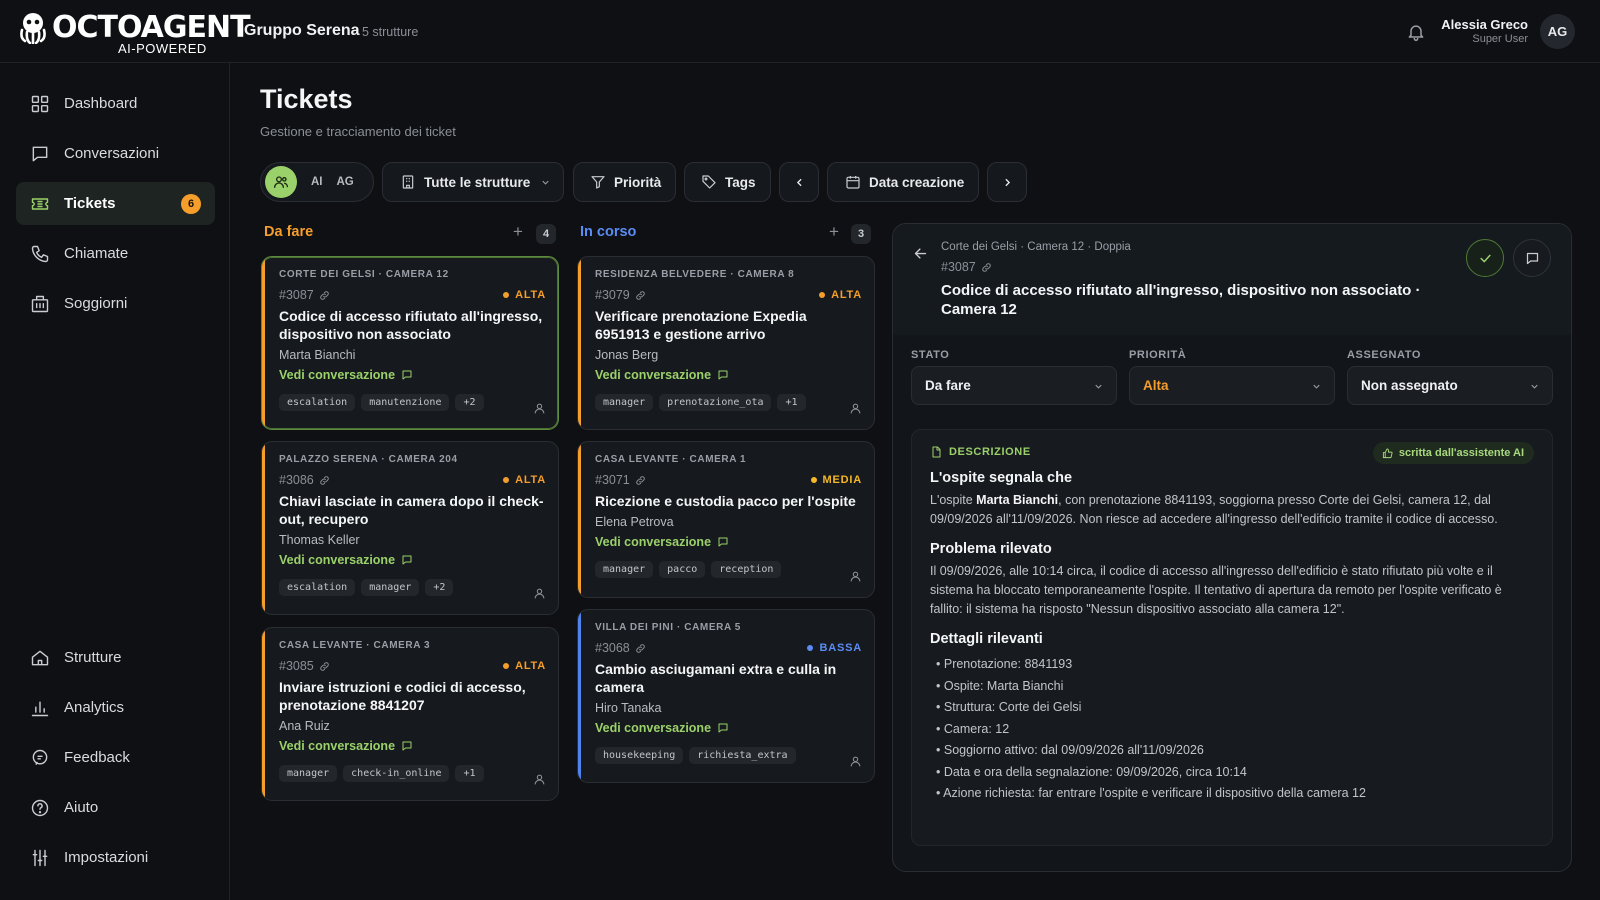 The image size is (1600, 900). Describe the element at coordinates (742, 755) in the screenshot. I see `tag: richiesta_extra` at that location.